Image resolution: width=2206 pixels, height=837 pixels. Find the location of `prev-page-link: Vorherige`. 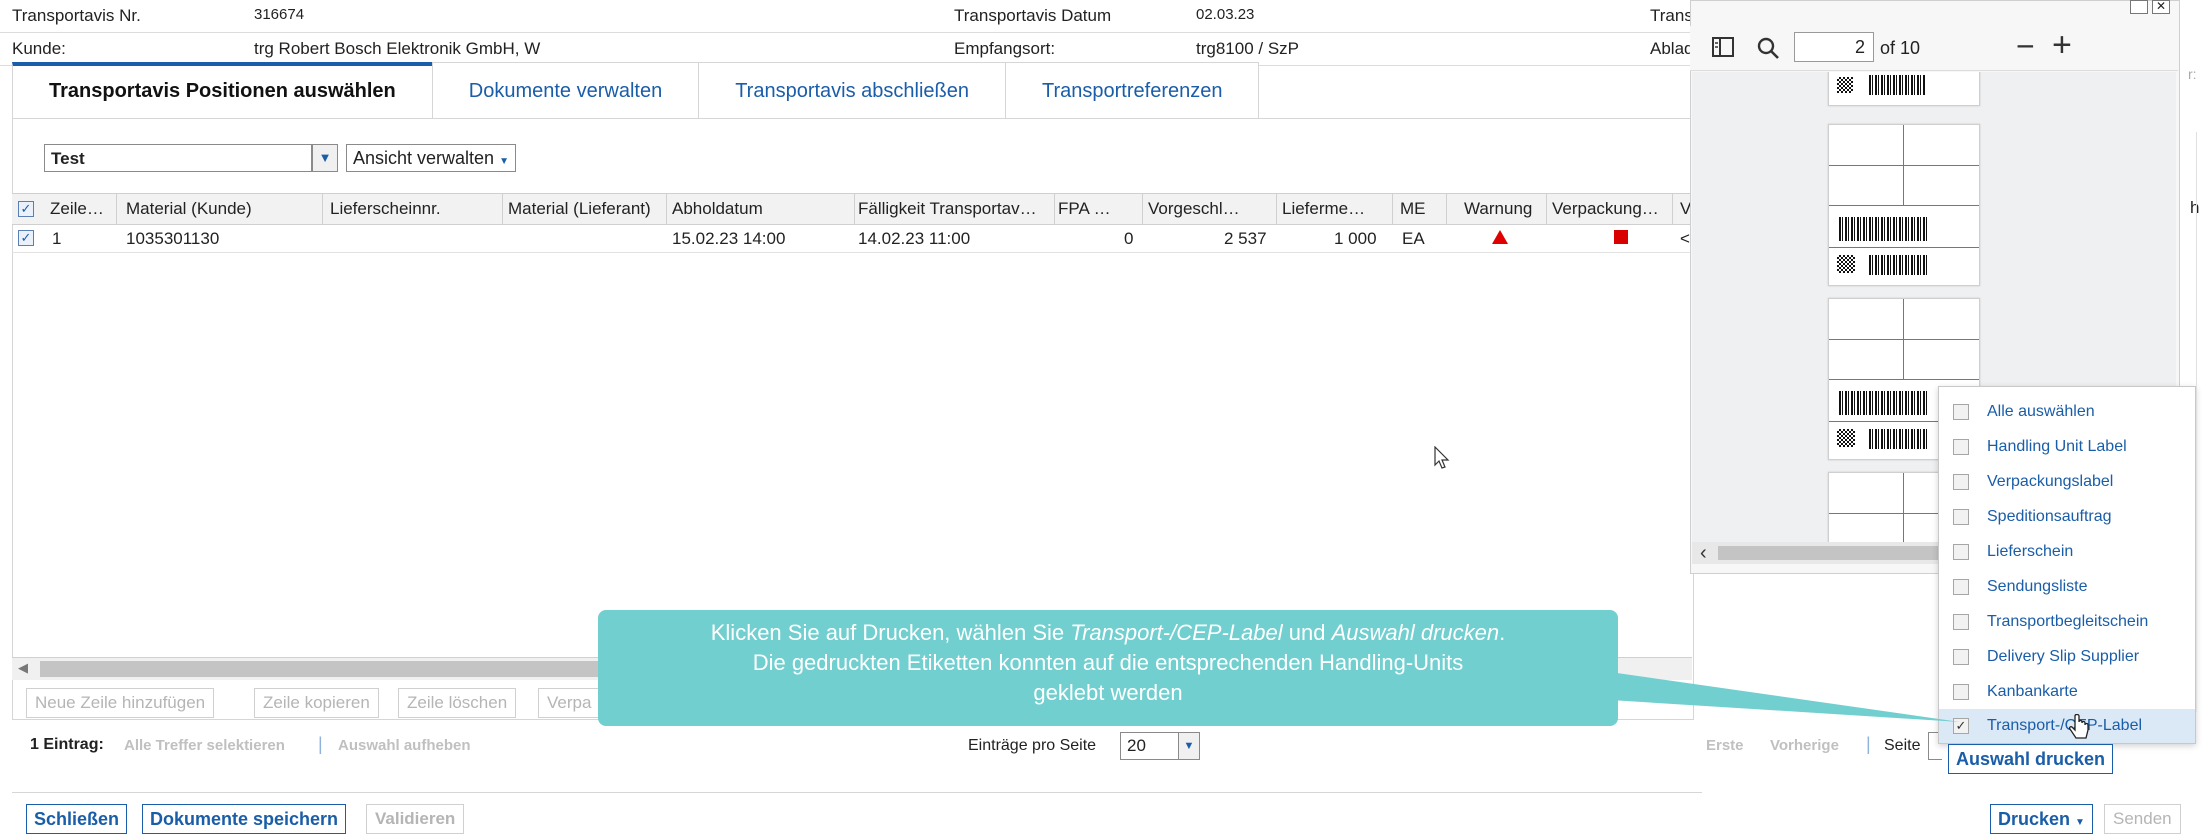

prev-page-link: Vorherige is located at coordinates (1804, 745).